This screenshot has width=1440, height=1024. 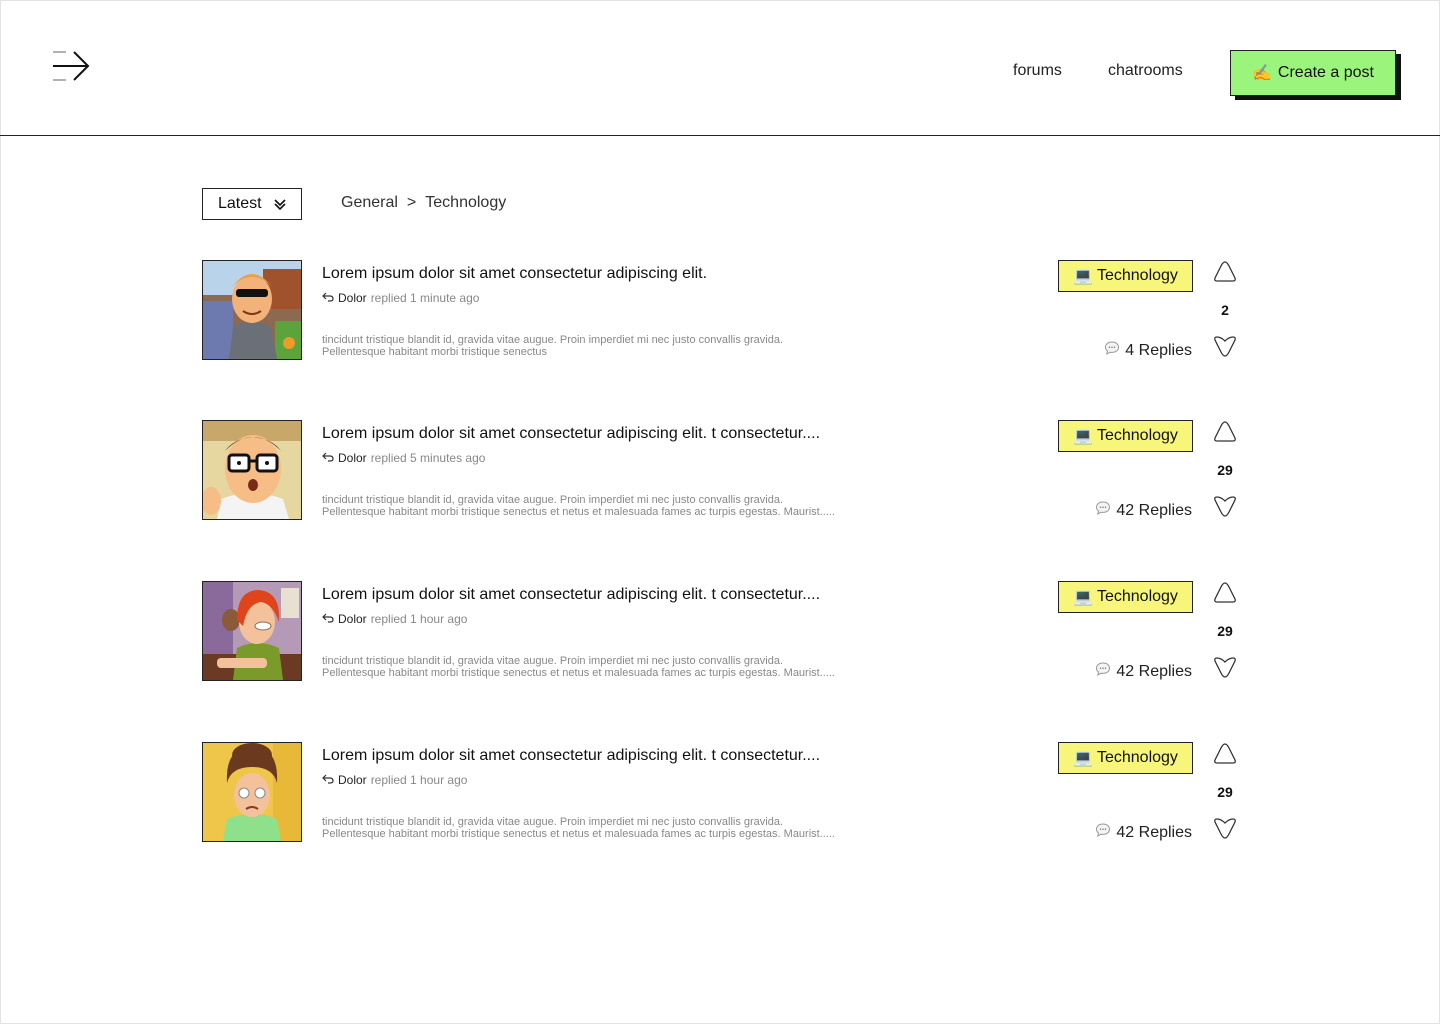 I want to click on post-activity: replied 5 minutes ago, so click(x=428, y=458).